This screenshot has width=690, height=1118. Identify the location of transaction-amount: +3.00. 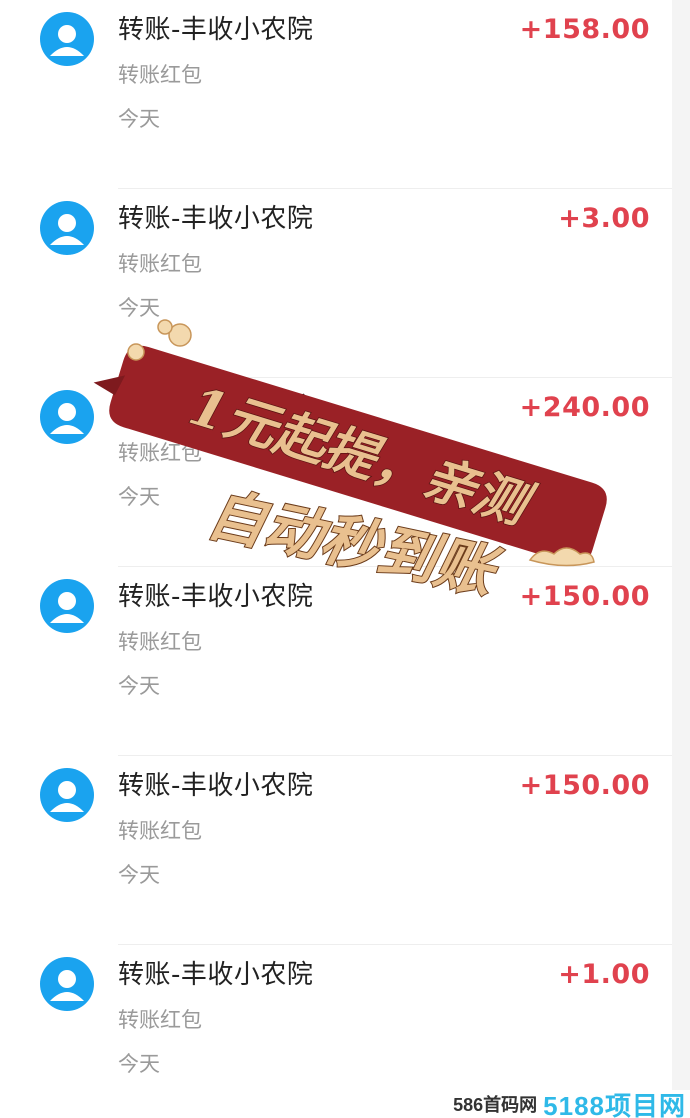
(604, 218).